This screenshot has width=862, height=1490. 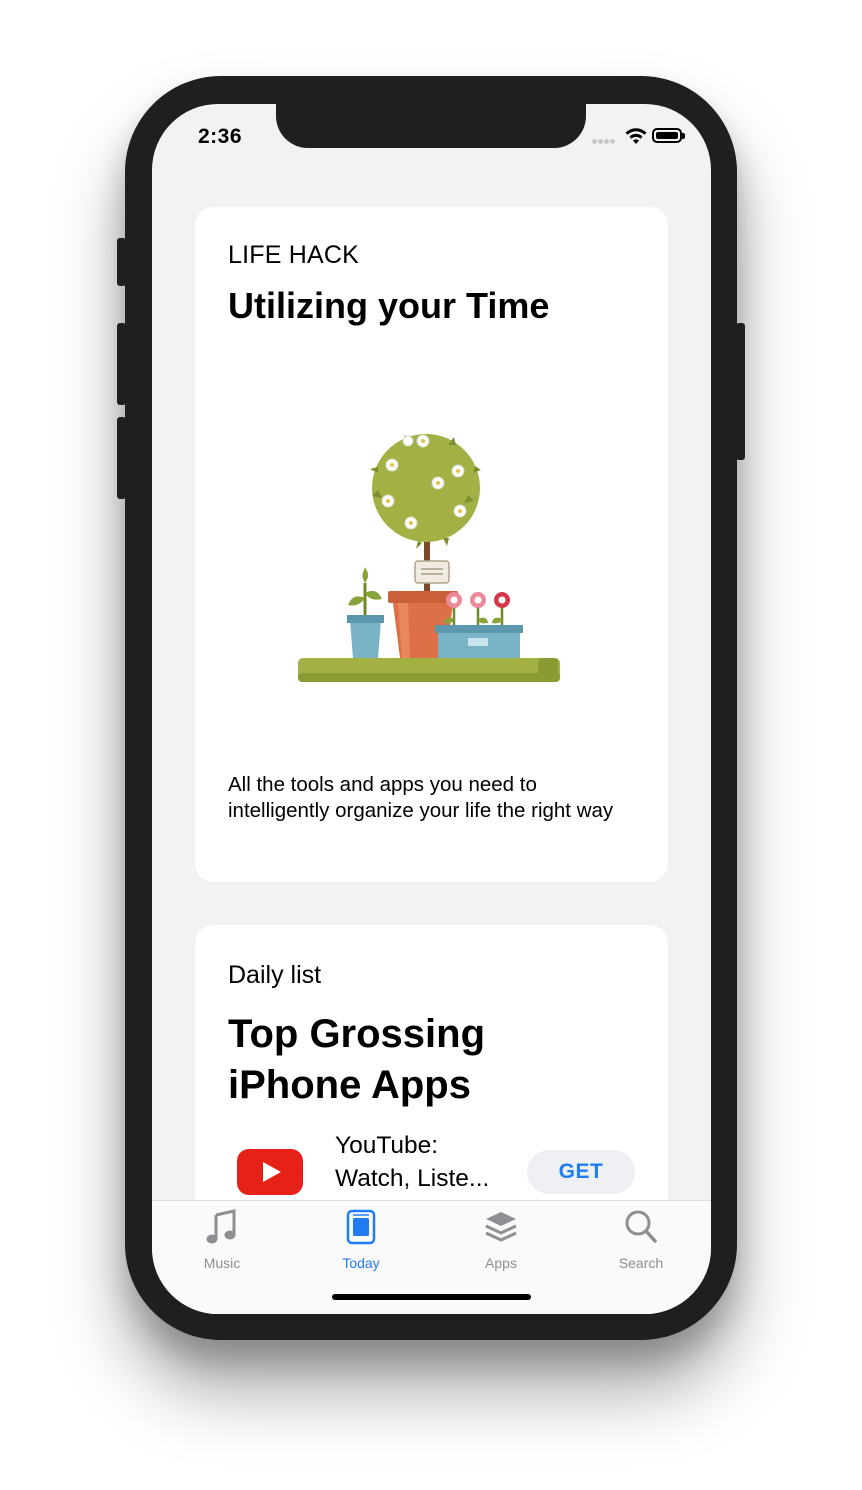 I want to click on tab-apps: Apps, so click(x=501, y=1244).